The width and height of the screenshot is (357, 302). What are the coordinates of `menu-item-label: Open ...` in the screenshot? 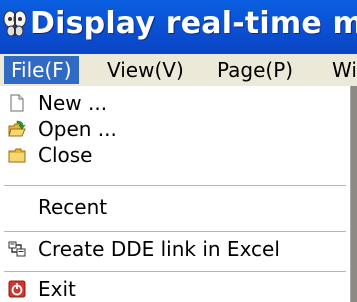 It's located at (77, 129).